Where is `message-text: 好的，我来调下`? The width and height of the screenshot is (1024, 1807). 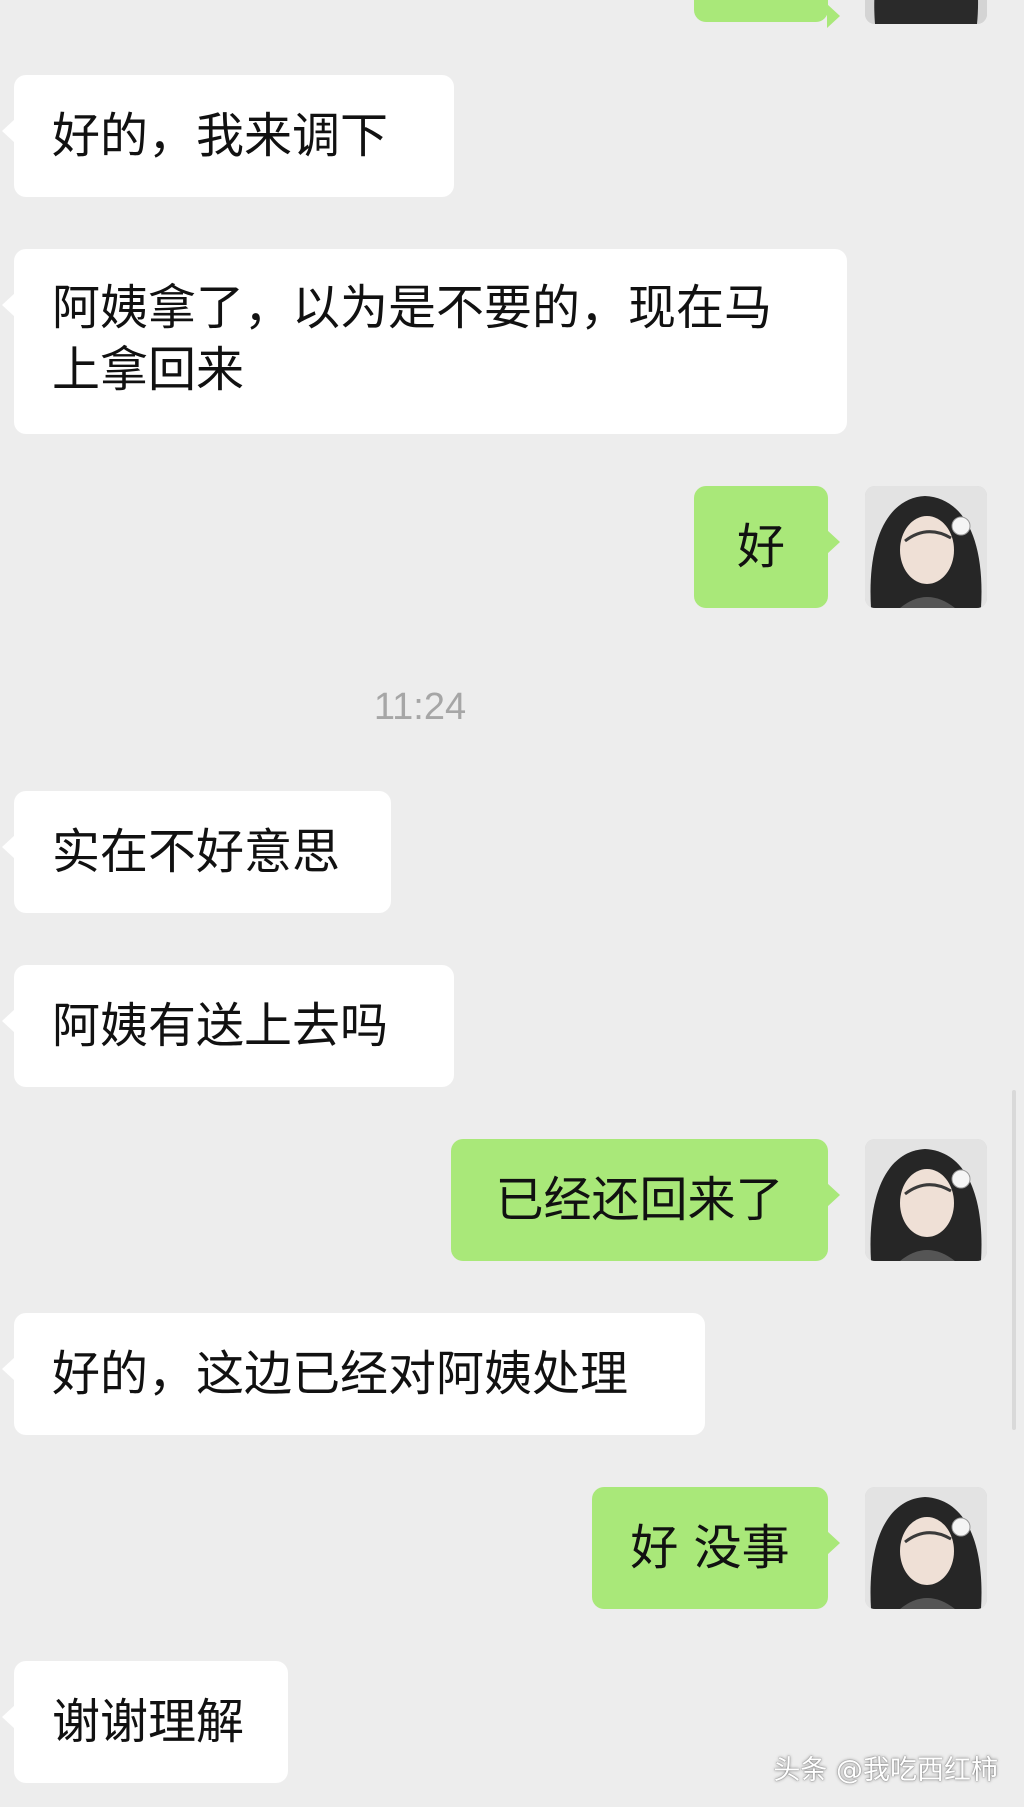 message-text: 好的，我来调下 is located at coordinates (220, 136).